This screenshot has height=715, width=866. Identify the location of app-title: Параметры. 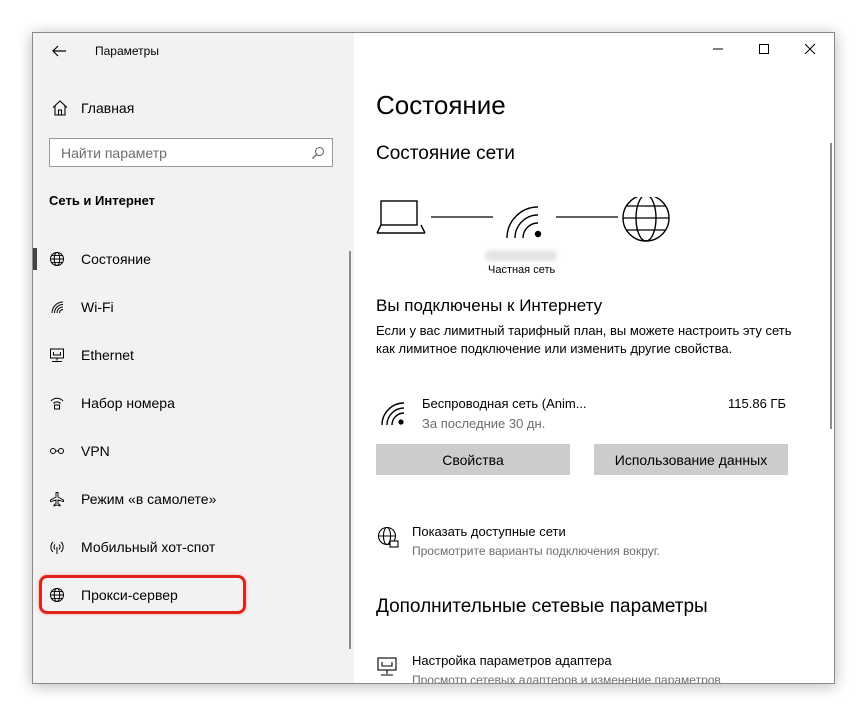
(127, 51).